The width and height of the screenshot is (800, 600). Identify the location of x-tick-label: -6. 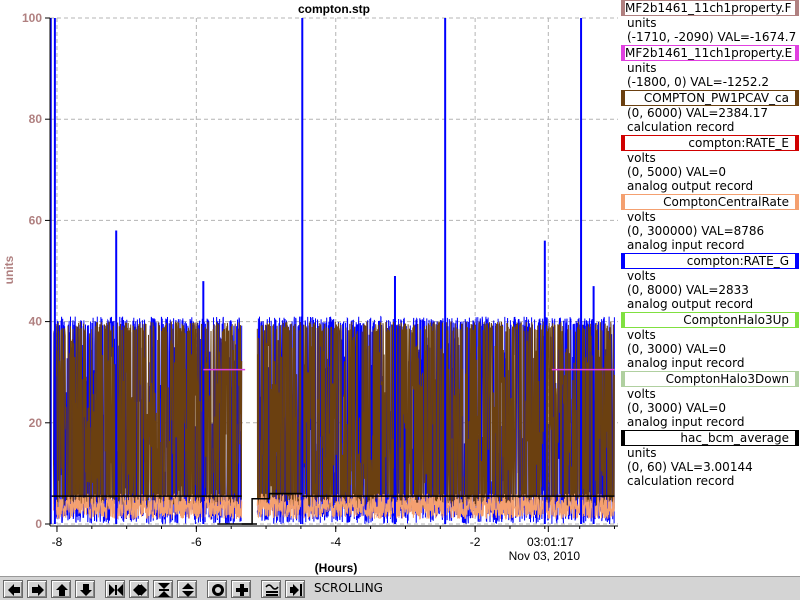
(196, 542).